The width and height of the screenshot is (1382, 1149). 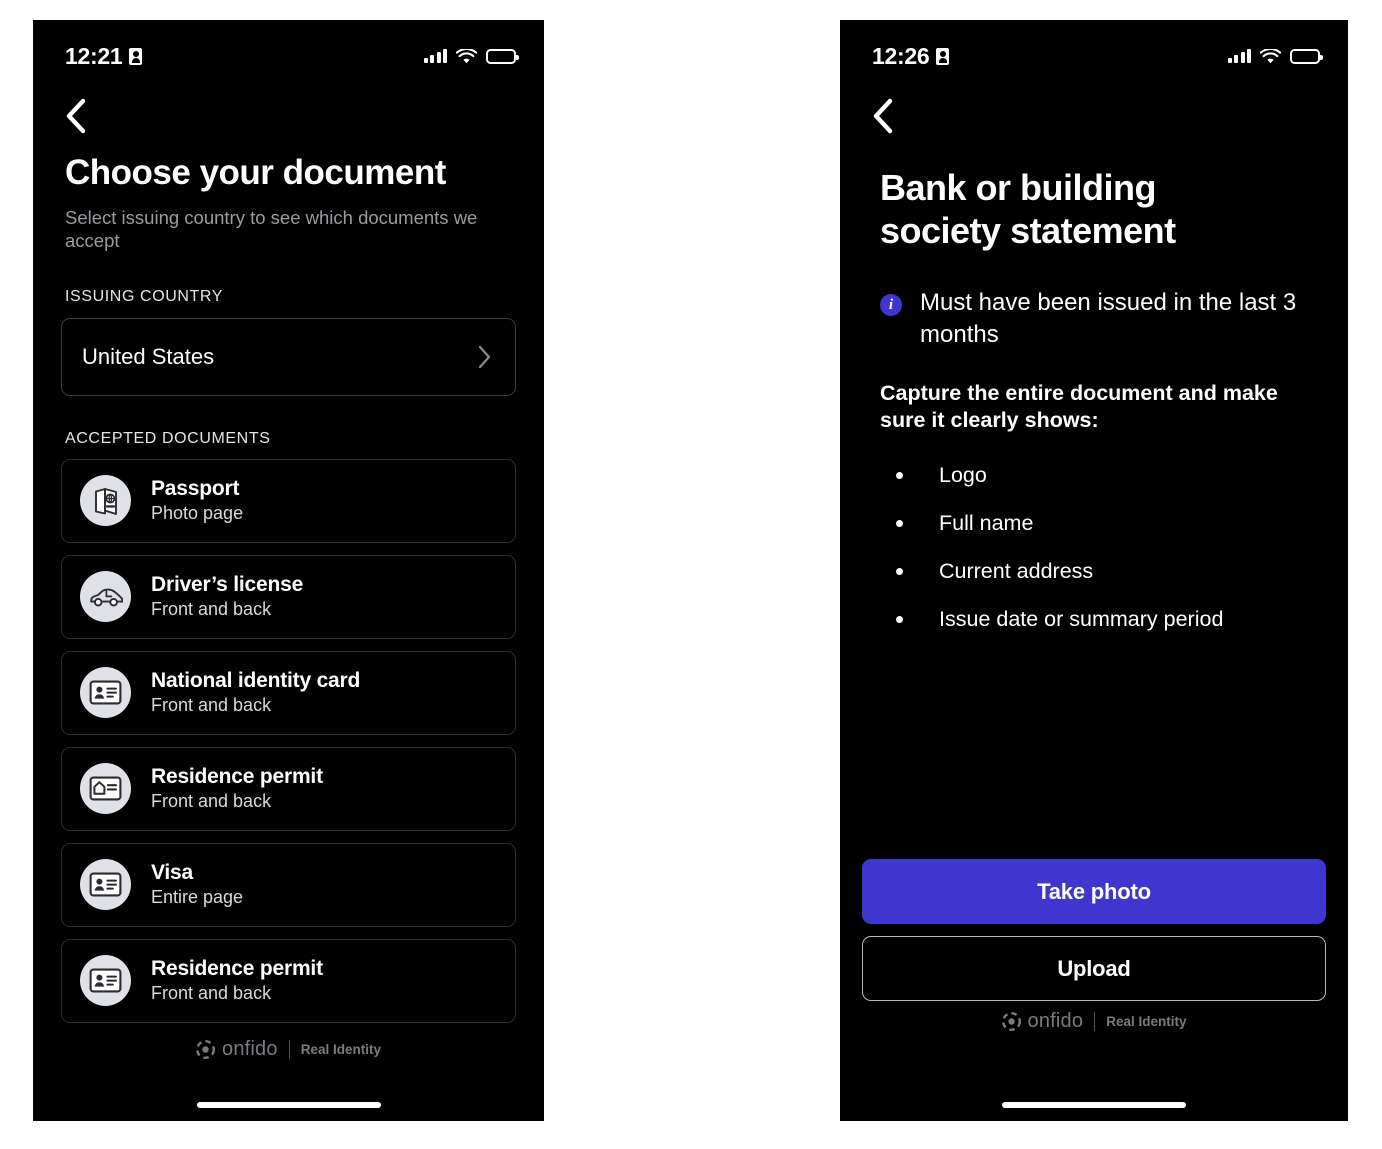 What do you see at coordinates (1111, 524) in the screenshot?
I see `requirement-item: Full name` at bounding box center [1111, 524].